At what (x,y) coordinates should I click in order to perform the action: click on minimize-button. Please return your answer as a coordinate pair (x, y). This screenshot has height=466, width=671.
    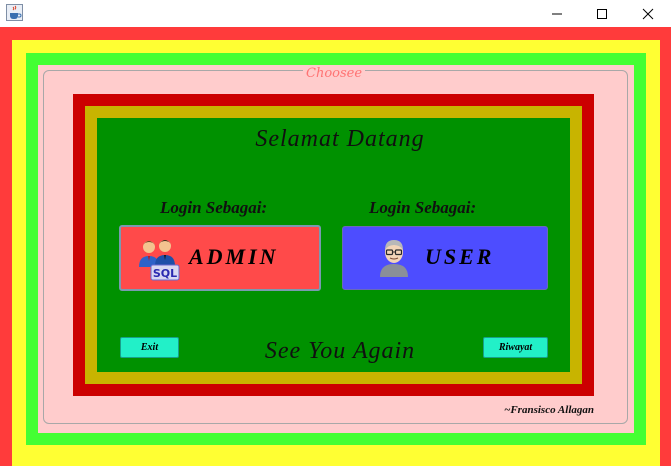
    Looking at the image, I should click on (557, 13).